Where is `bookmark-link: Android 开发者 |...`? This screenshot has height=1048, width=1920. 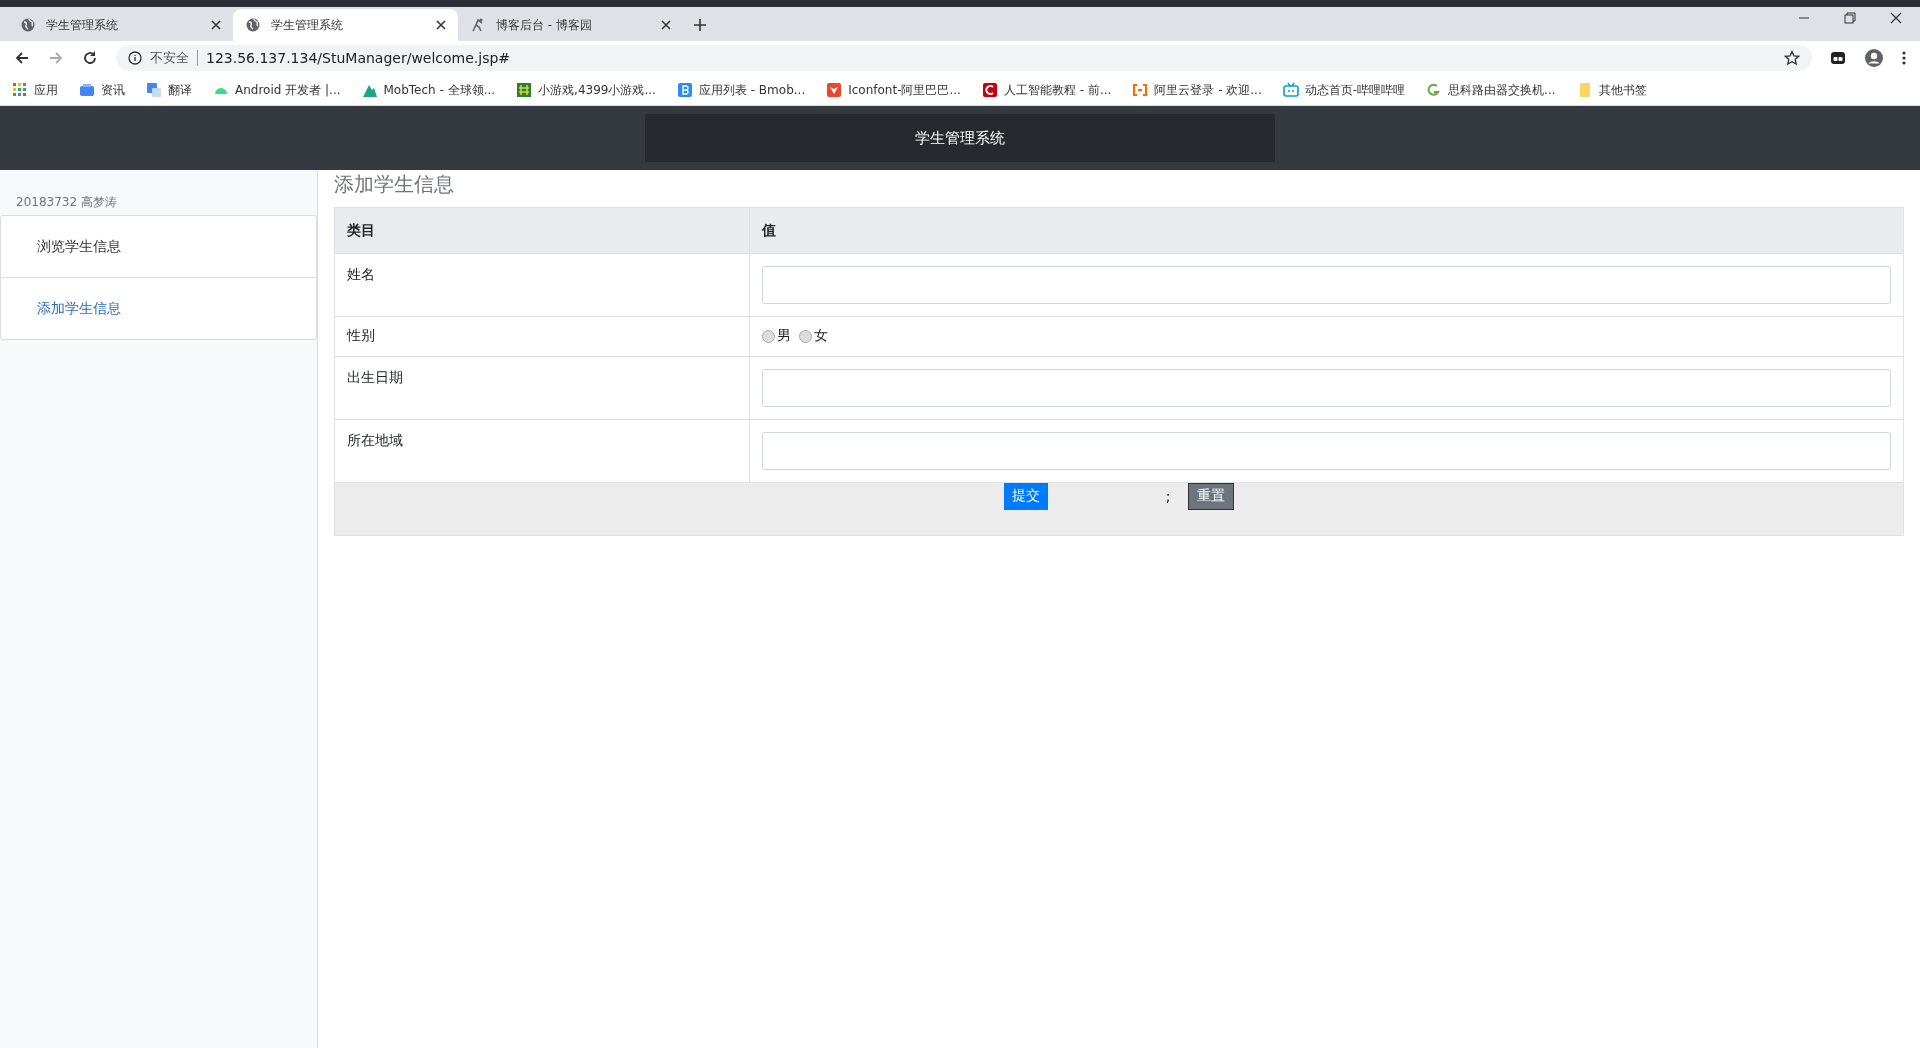
bookmark-link: Android 开发者 |... is located at coordinates (277, 90).